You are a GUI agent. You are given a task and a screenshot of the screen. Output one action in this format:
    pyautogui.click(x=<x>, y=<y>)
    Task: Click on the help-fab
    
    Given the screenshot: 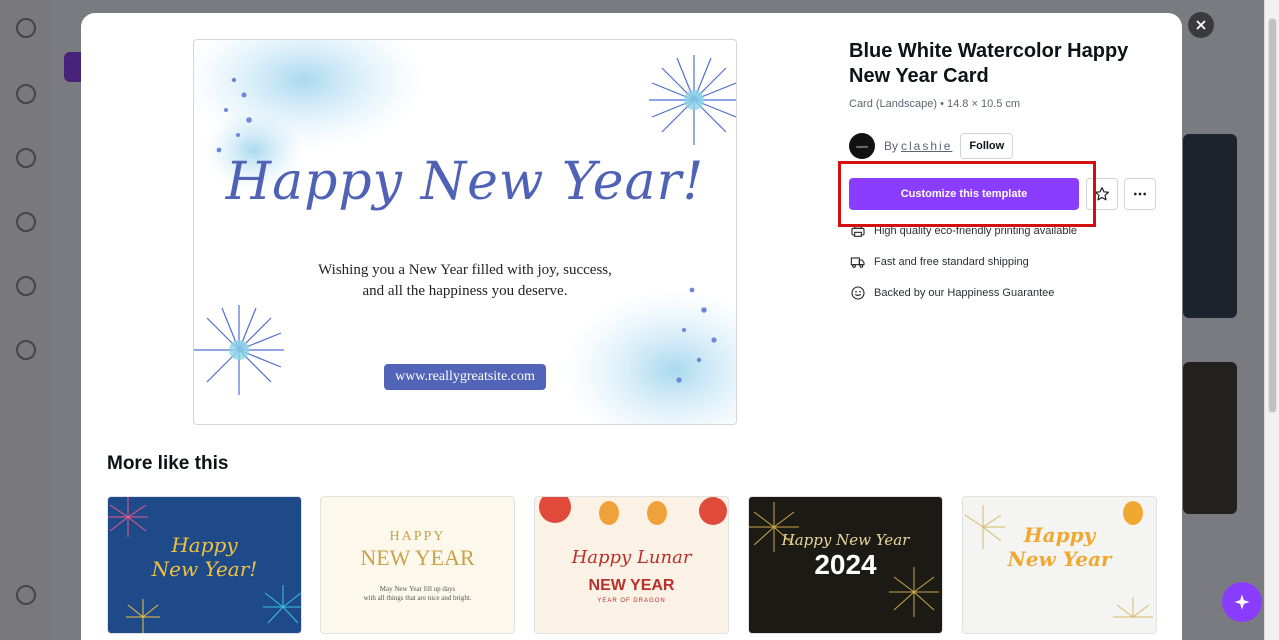 What is the action you would take?
    pyautogui.click(x=1242, y=602)
    